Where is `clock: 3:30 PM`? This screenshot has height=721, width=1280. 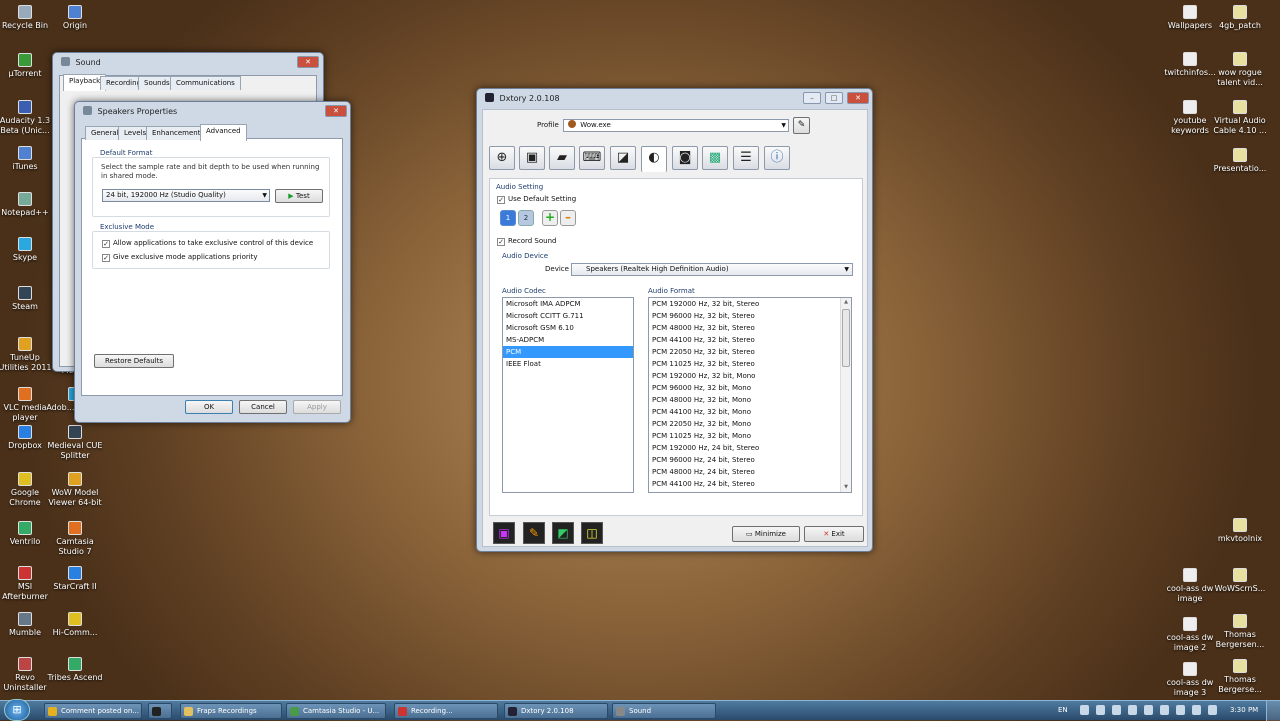 clock: 3:30 PM is located at coordinates (1244, 710).